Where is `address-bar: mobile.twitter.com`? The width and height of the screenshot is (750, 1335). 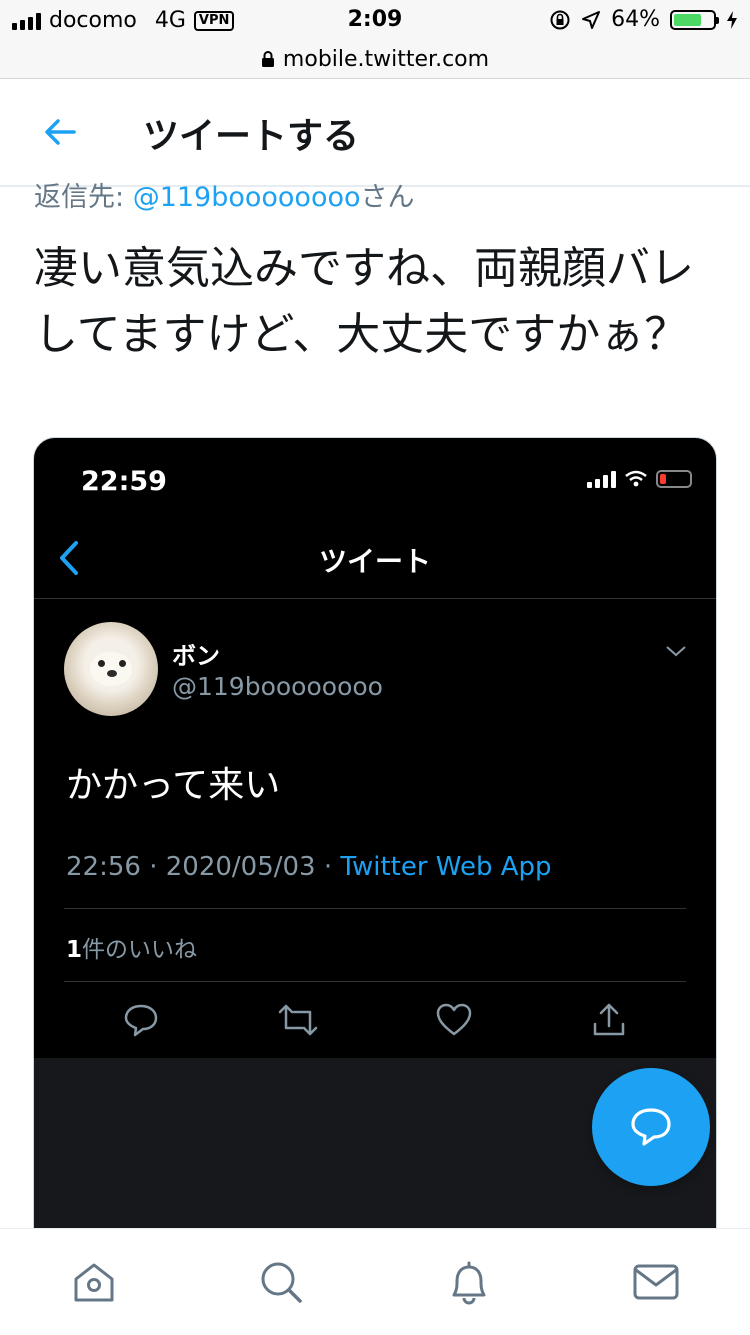 address-bar: mobile.twitter.com is located at coordinates (375, 59).